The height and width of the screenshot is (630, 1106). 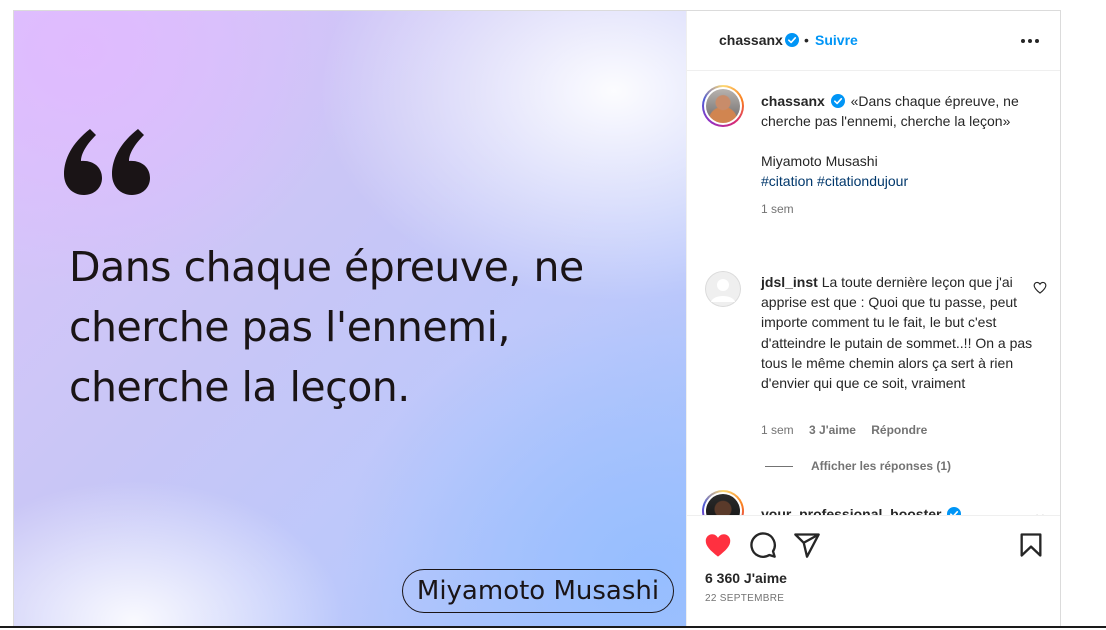 What do you see at coordinates (836, 40) in the screenshot?
I see `follow-button: Suivre` at bounding box center [836, 40].